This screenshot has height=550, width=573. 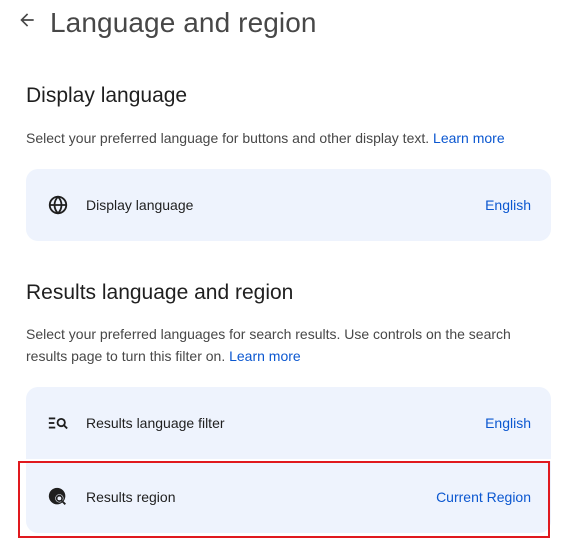 I want to click on page-header: Language and region, so click(x=166, y=23).